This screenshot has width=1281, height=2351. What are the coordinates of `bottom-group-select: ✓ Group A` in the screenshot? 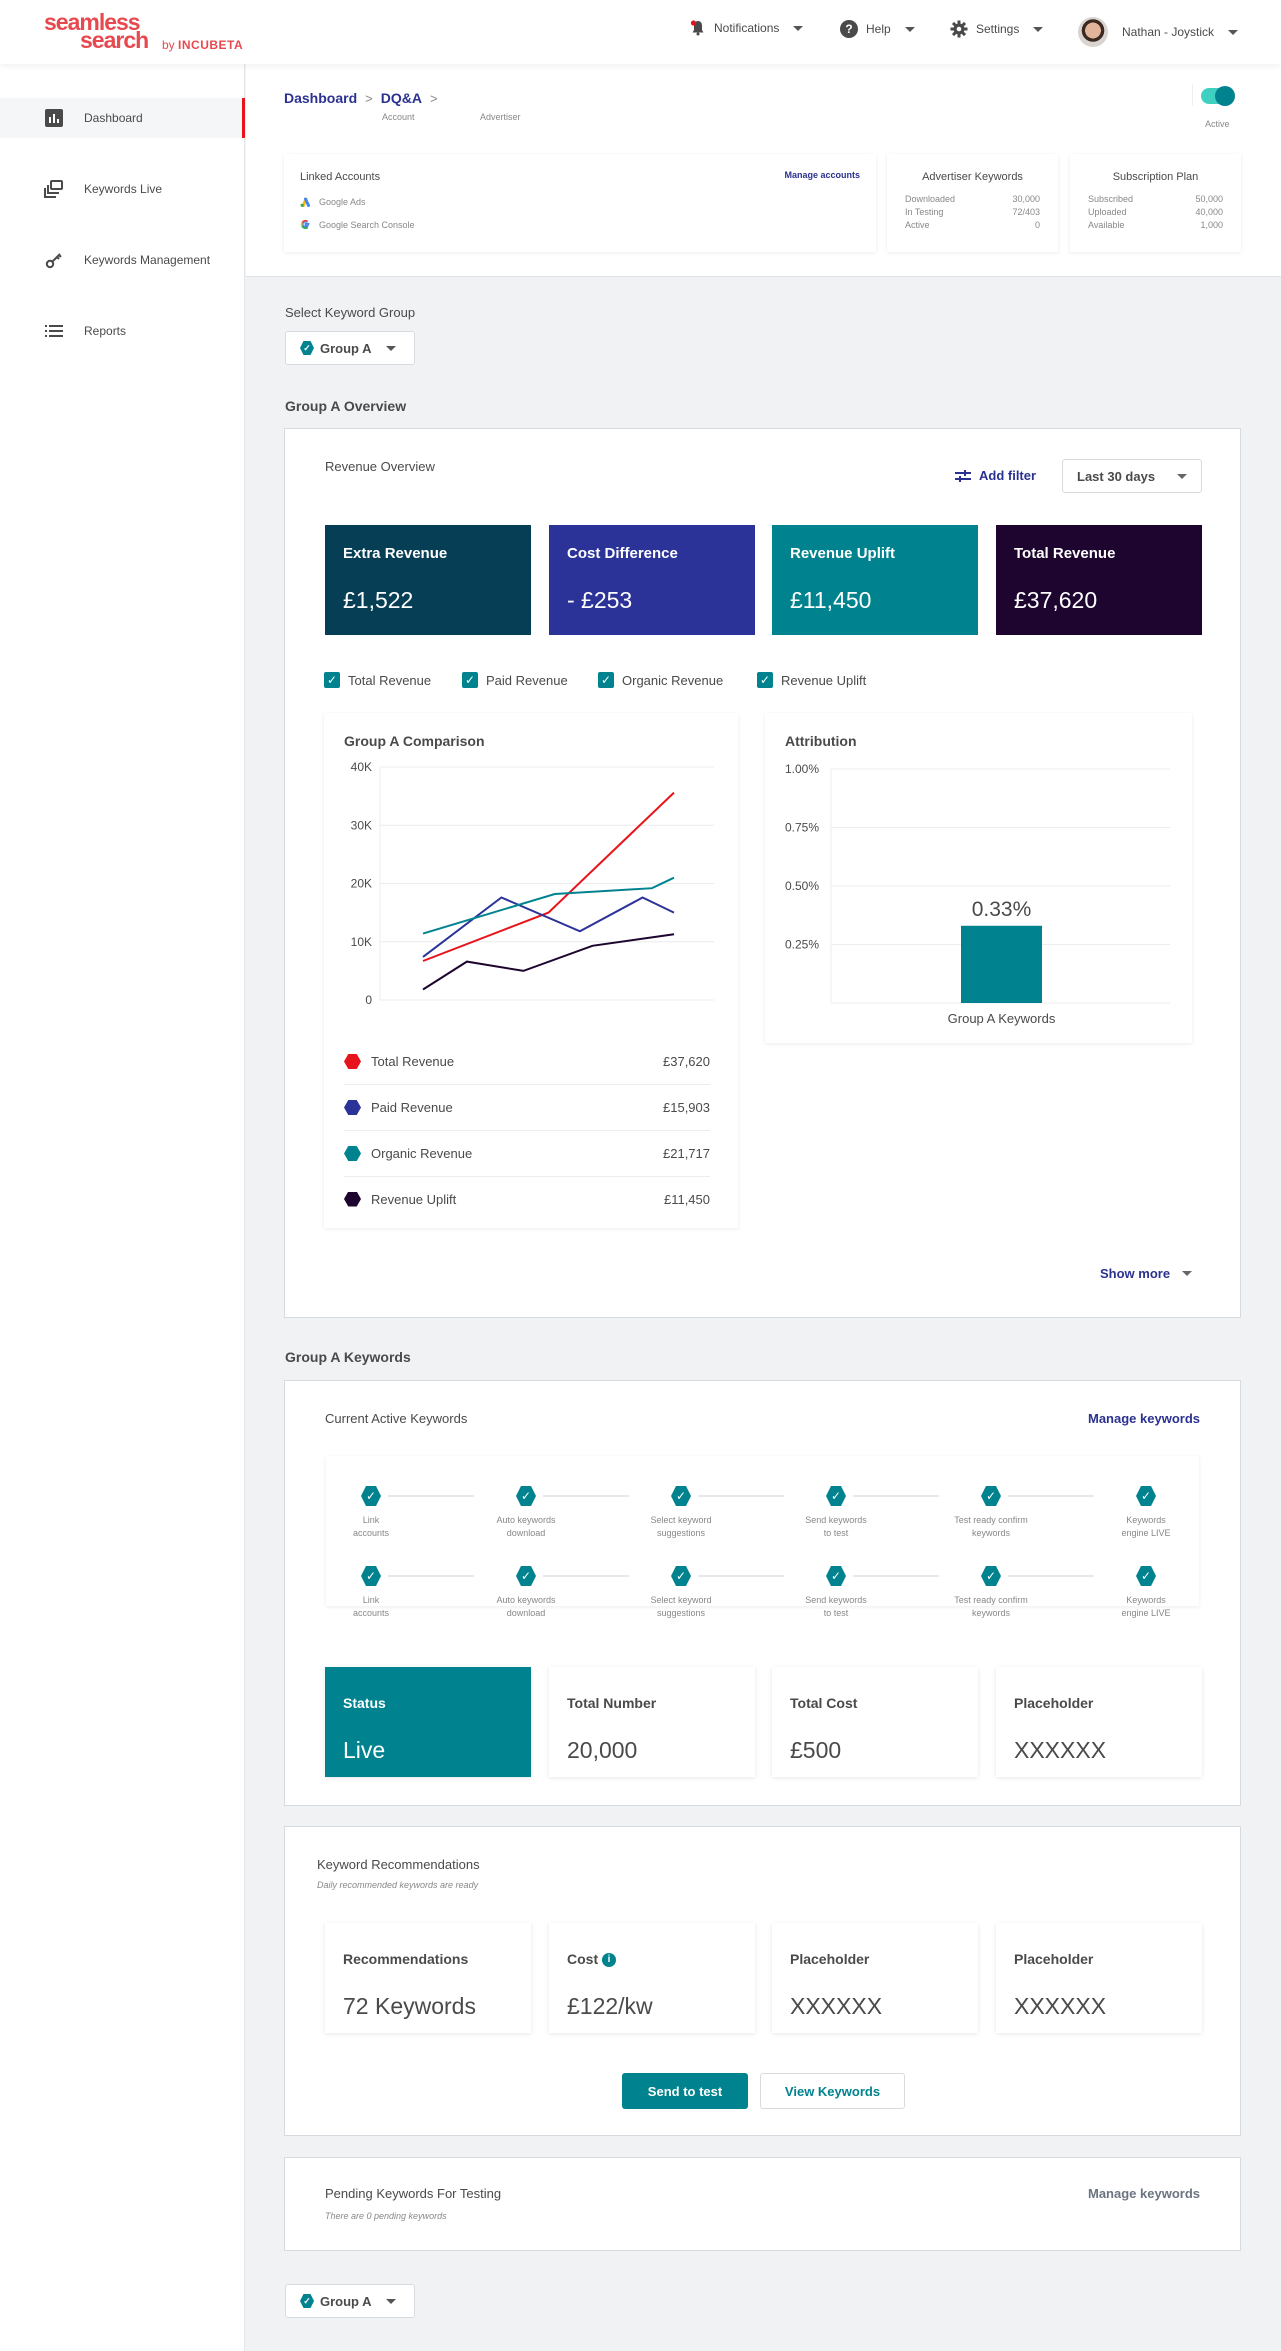 It's located at (350, 2301).